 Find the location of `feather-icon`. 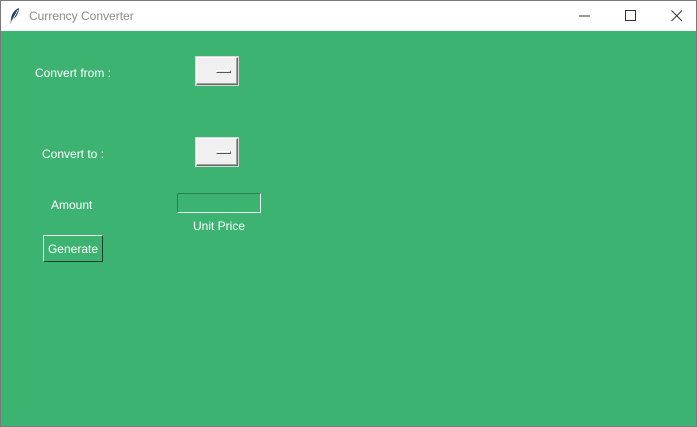

feather-icon is located at coordinates (15, 16).